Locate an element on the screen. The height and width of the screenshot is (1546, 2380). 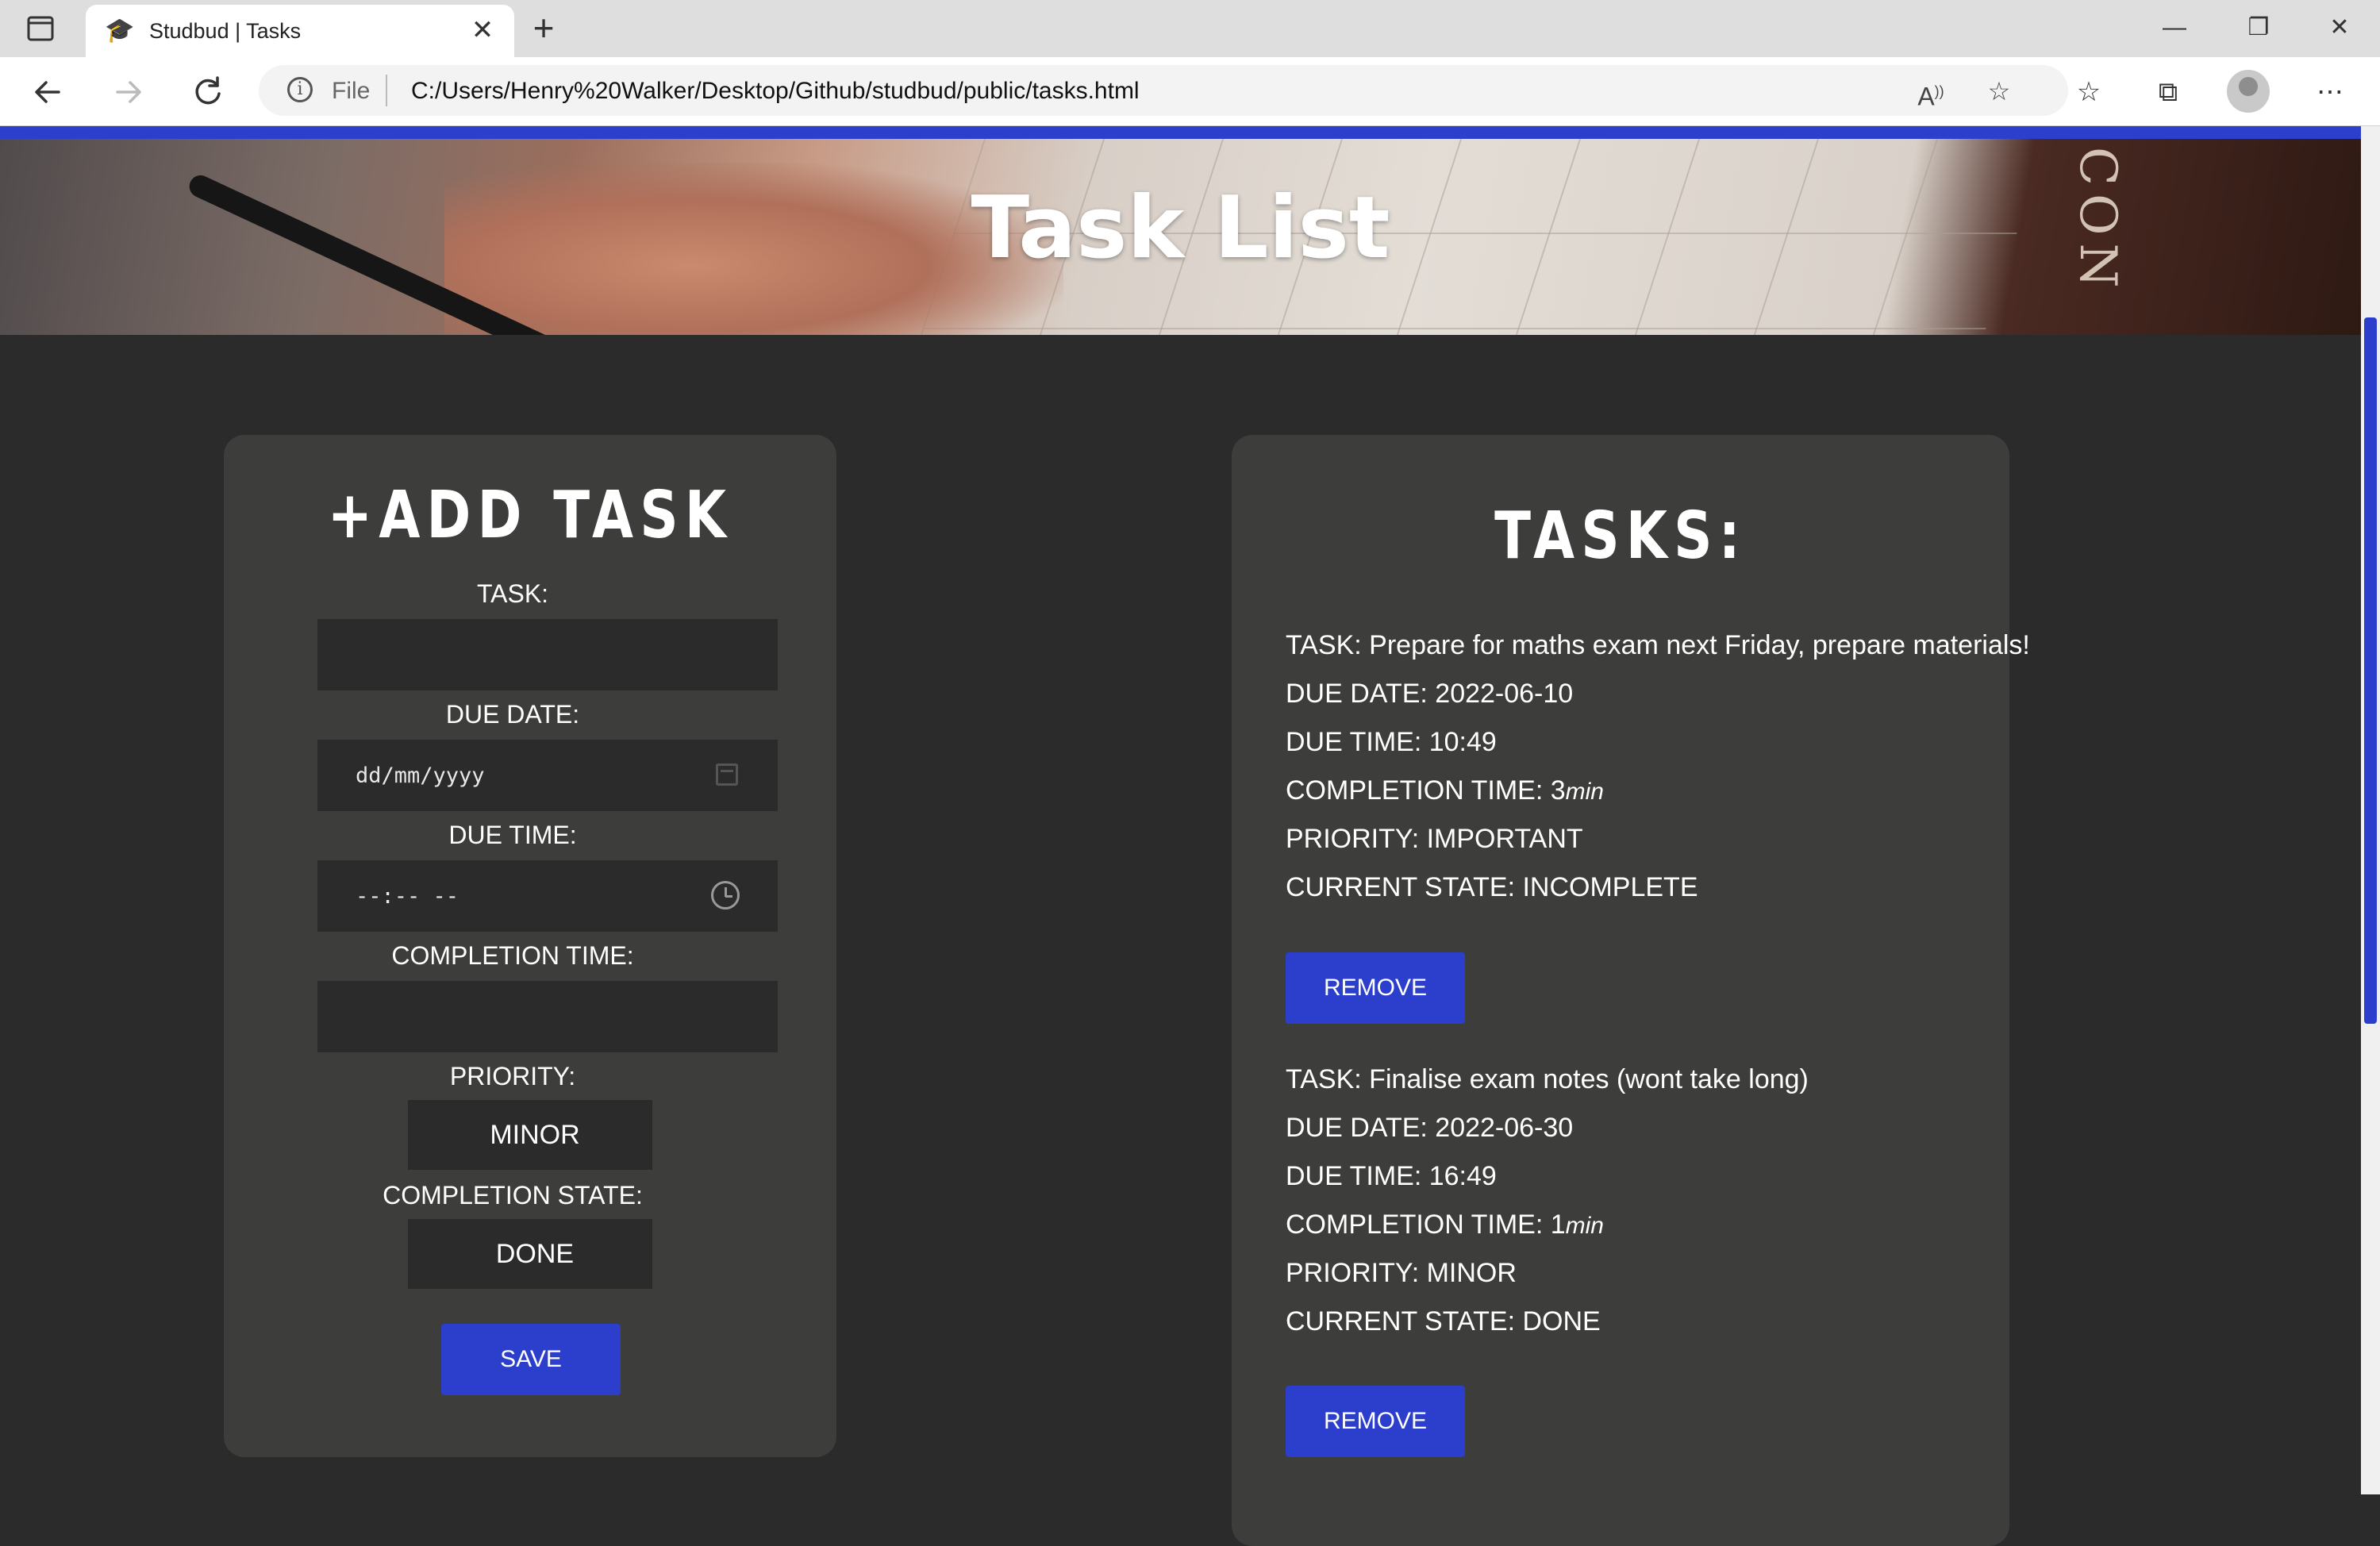
task-priority: PRIORITY: MINOR is located at coordinates (1401, 1273).